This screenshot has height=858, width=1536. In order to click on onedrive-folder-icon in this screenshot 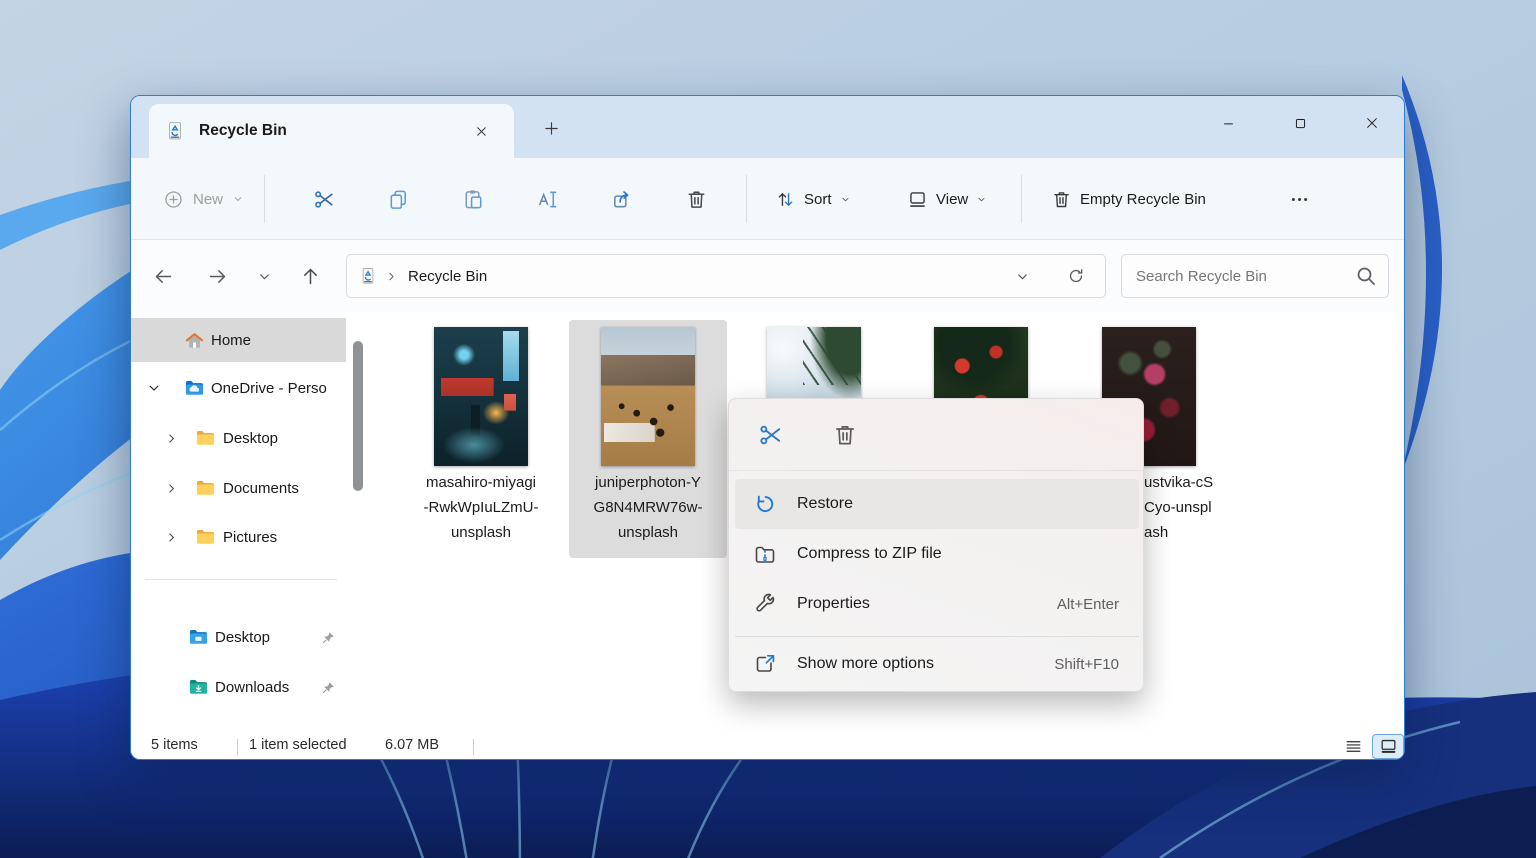, I will do `click(194, 388)`.